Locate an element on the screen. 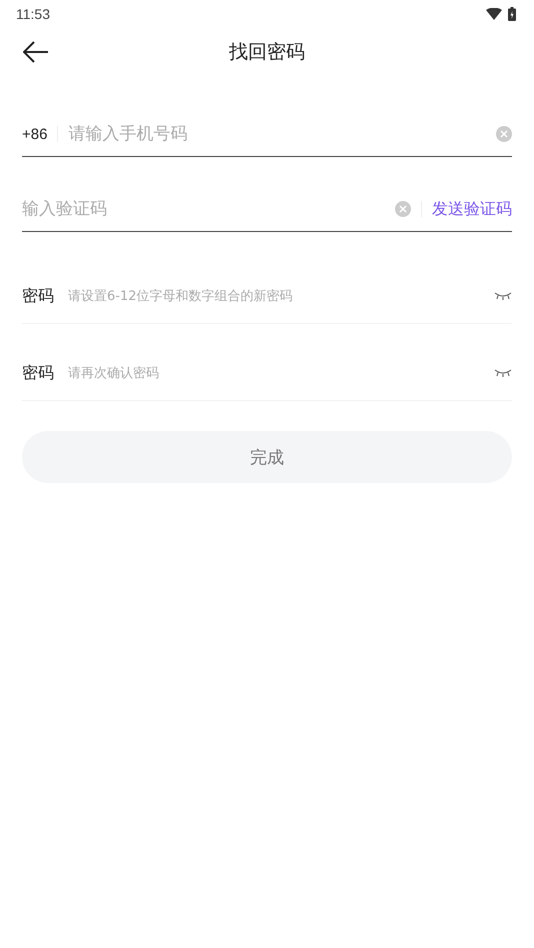 This screenshot has width=534, height=948. code-input: 输入验证码 is located at coordinates (203, 209).